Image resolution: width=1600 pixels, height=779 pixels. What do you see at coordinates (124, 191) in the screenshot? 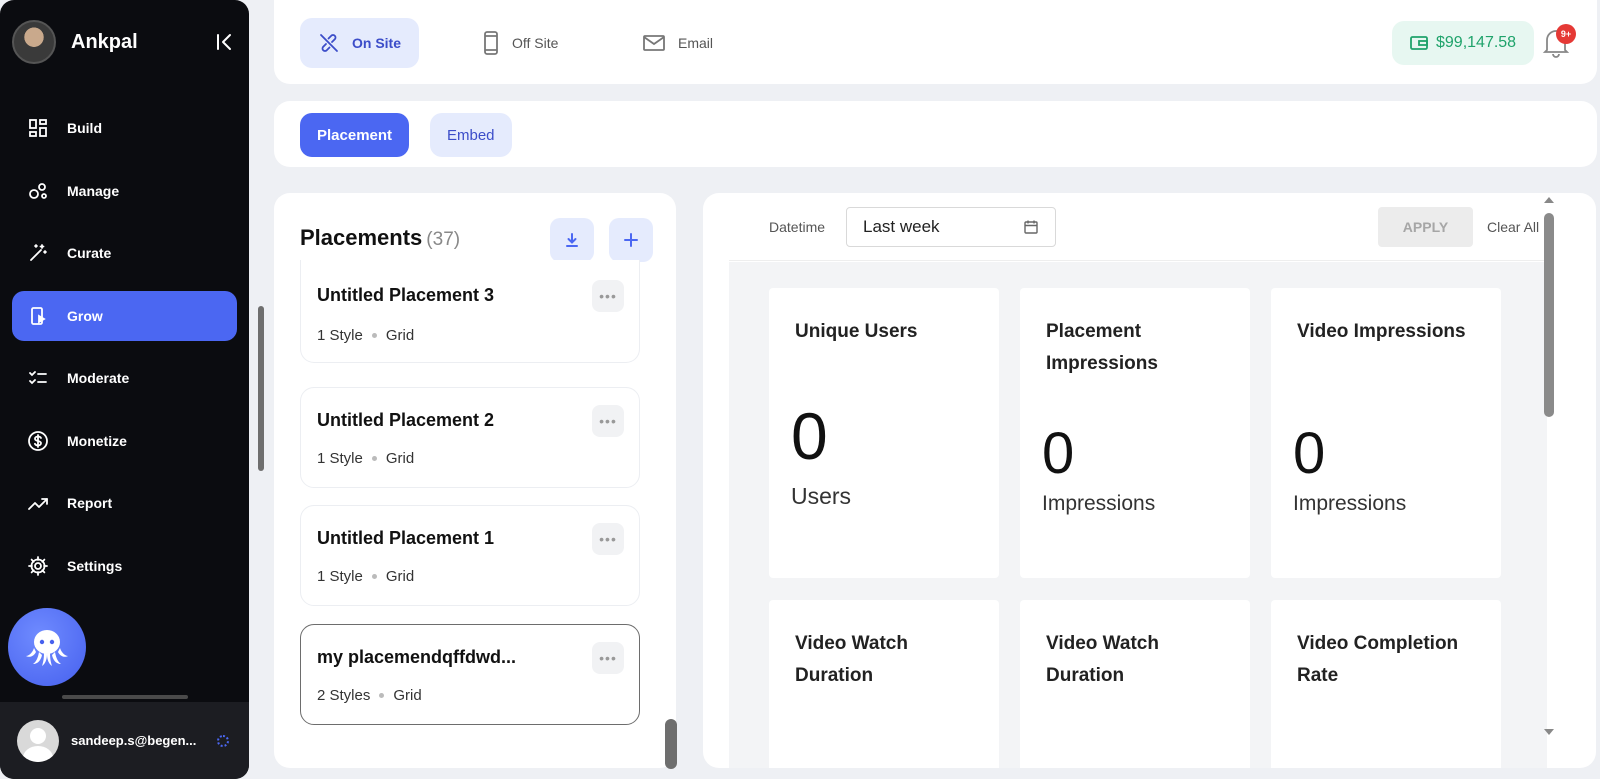
I see `sidebar-item-manage: Manage` at bounding box center [124, 191].